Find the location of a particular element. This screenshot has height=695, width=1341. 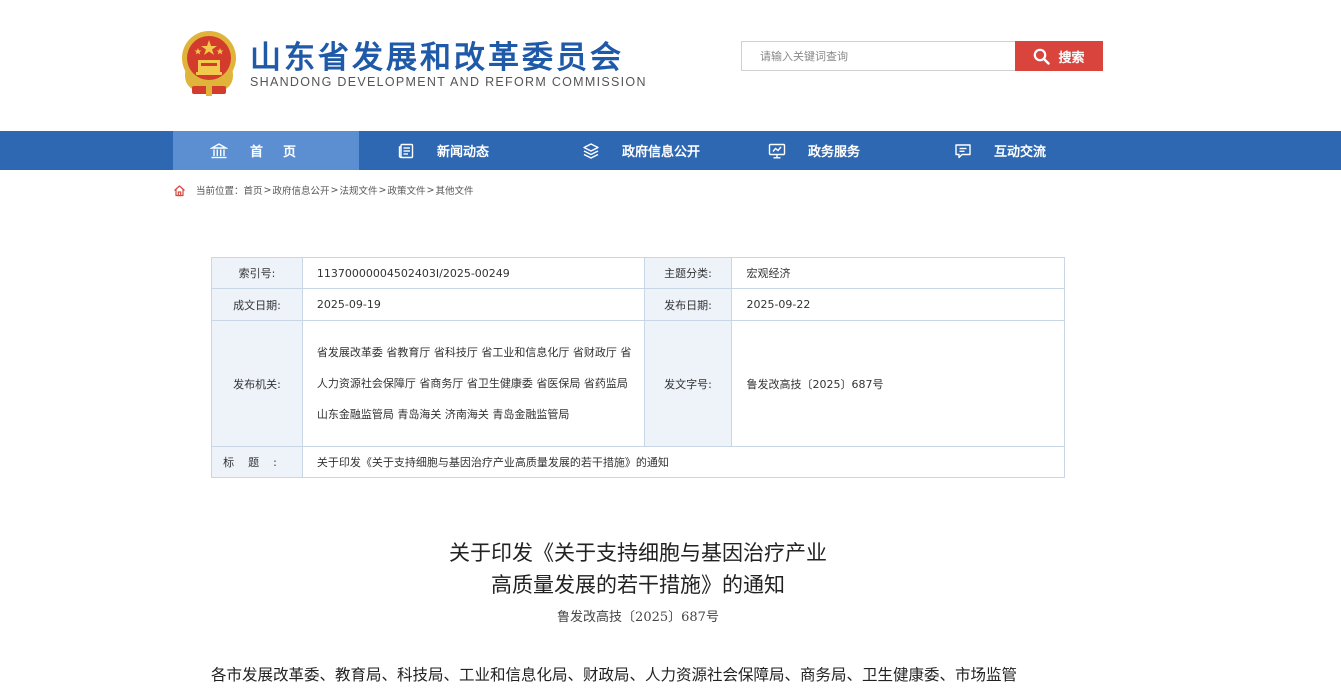

table-row: 标题: 关于印发《关于支持细胞与基因治疗产业高质量发展的若干措施》的通知 is located at coordinates (638, 462).